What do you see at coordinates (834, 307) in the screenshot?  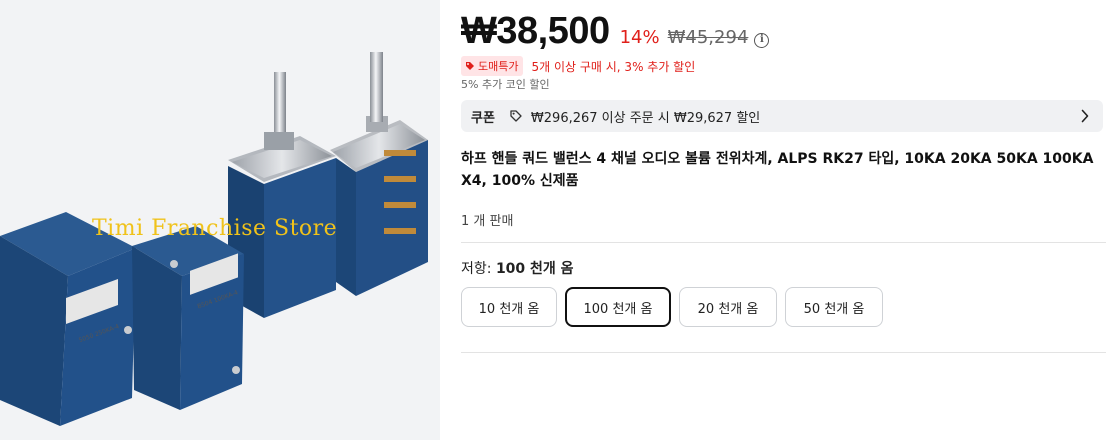 I see `option-50k: 50 천개 옴` at bounding box center [834, 307].